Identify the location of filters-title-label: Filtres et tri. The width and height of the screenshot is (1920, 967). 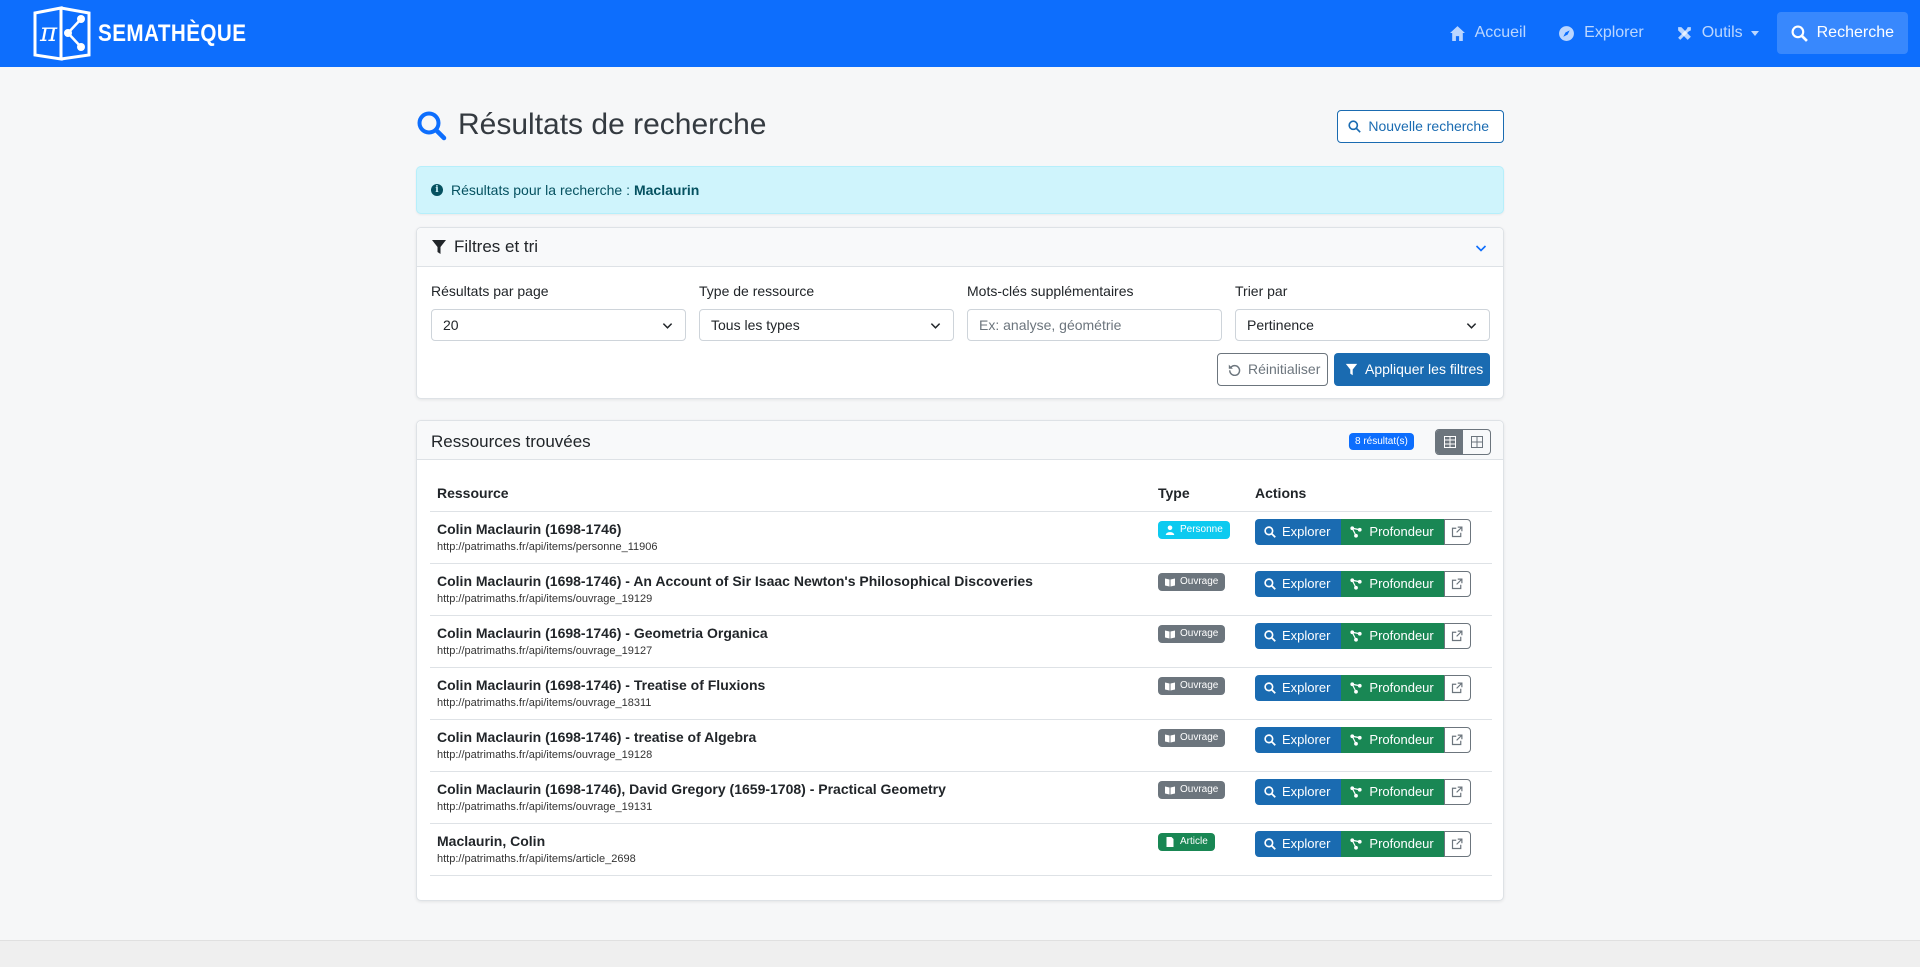
(496, 246).